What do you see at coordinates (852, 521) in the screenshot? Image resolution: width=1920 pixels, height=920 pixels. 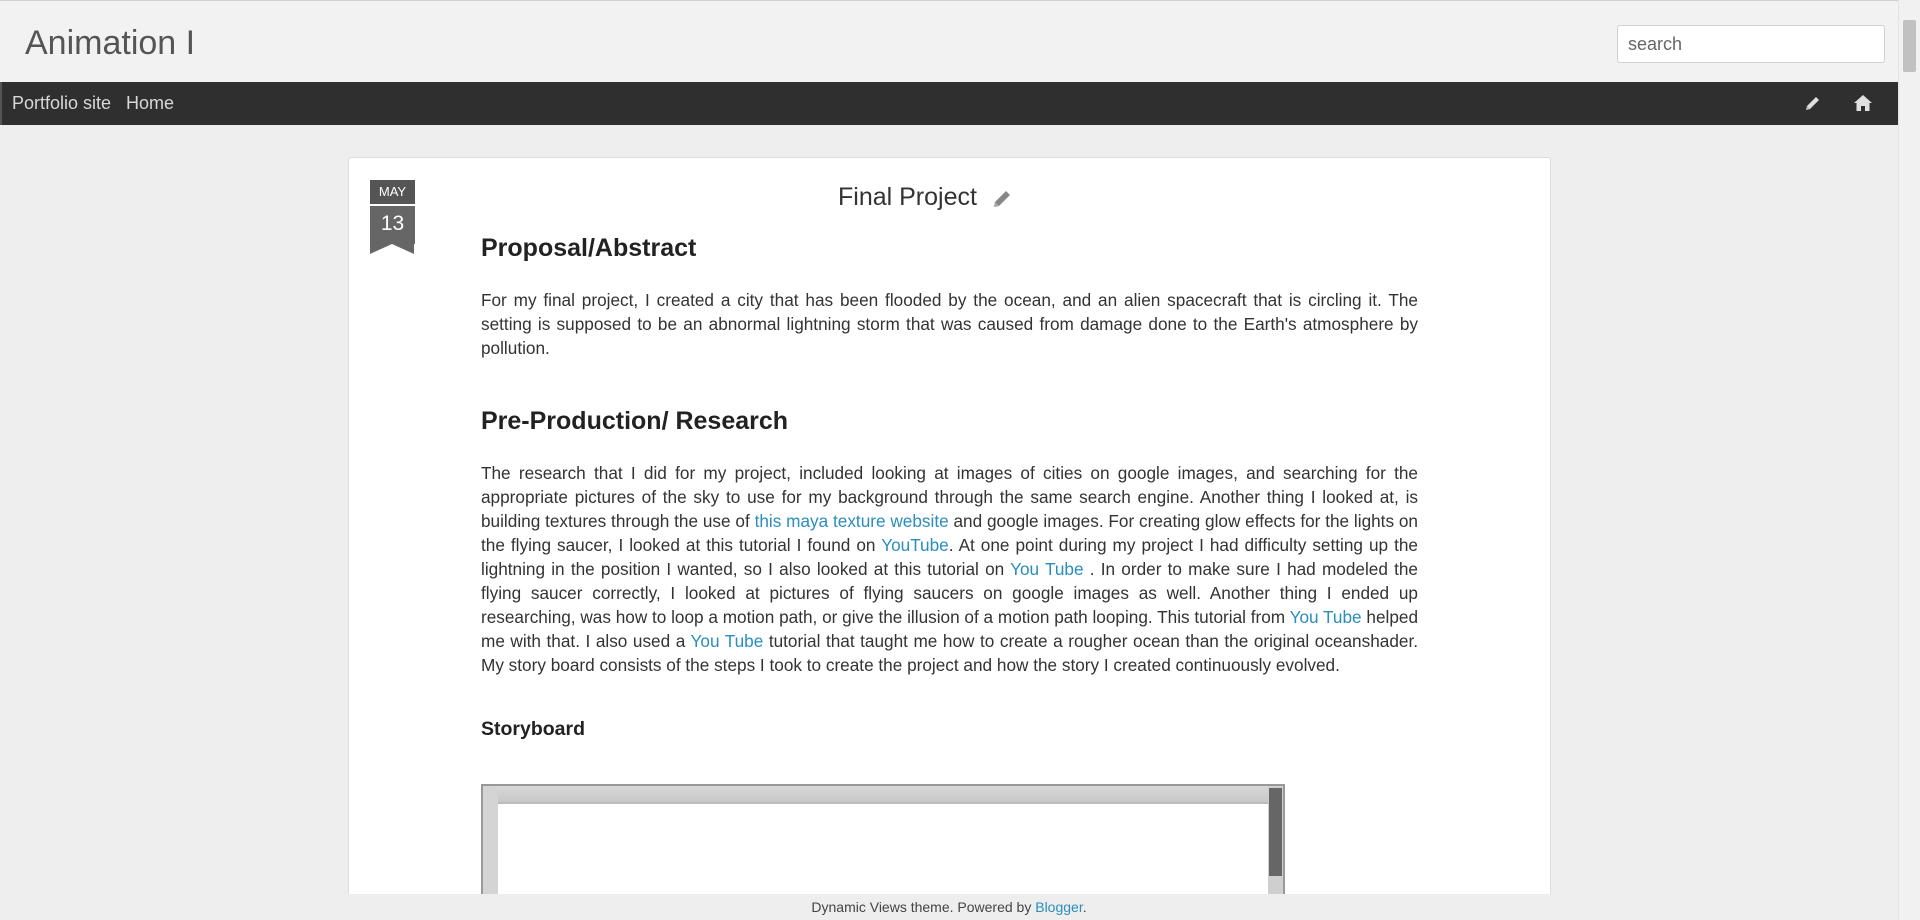 I see `maya-texture-link: this maya texture website` at bounding box center [852, 521].